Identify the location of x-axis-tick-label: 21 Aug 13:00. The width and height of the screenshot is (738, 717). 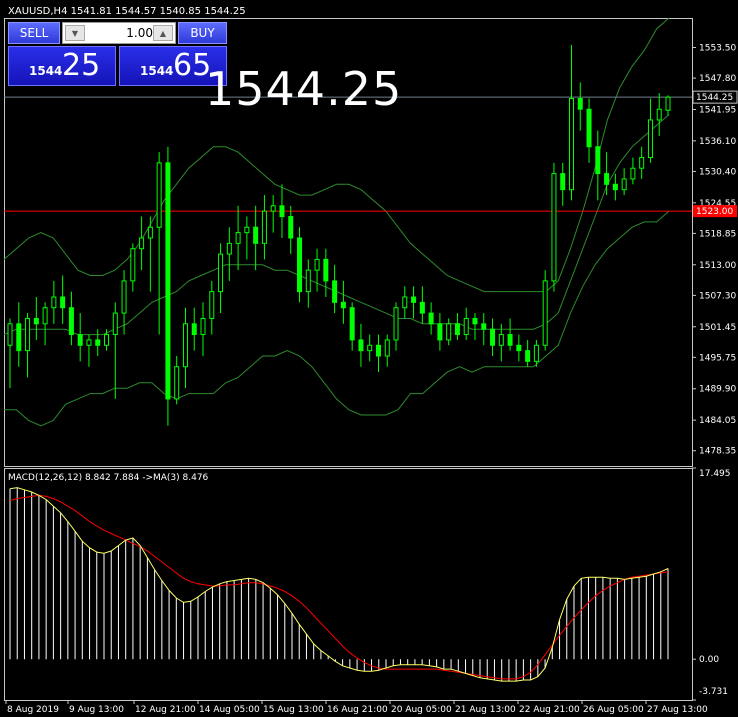
(485, 710).